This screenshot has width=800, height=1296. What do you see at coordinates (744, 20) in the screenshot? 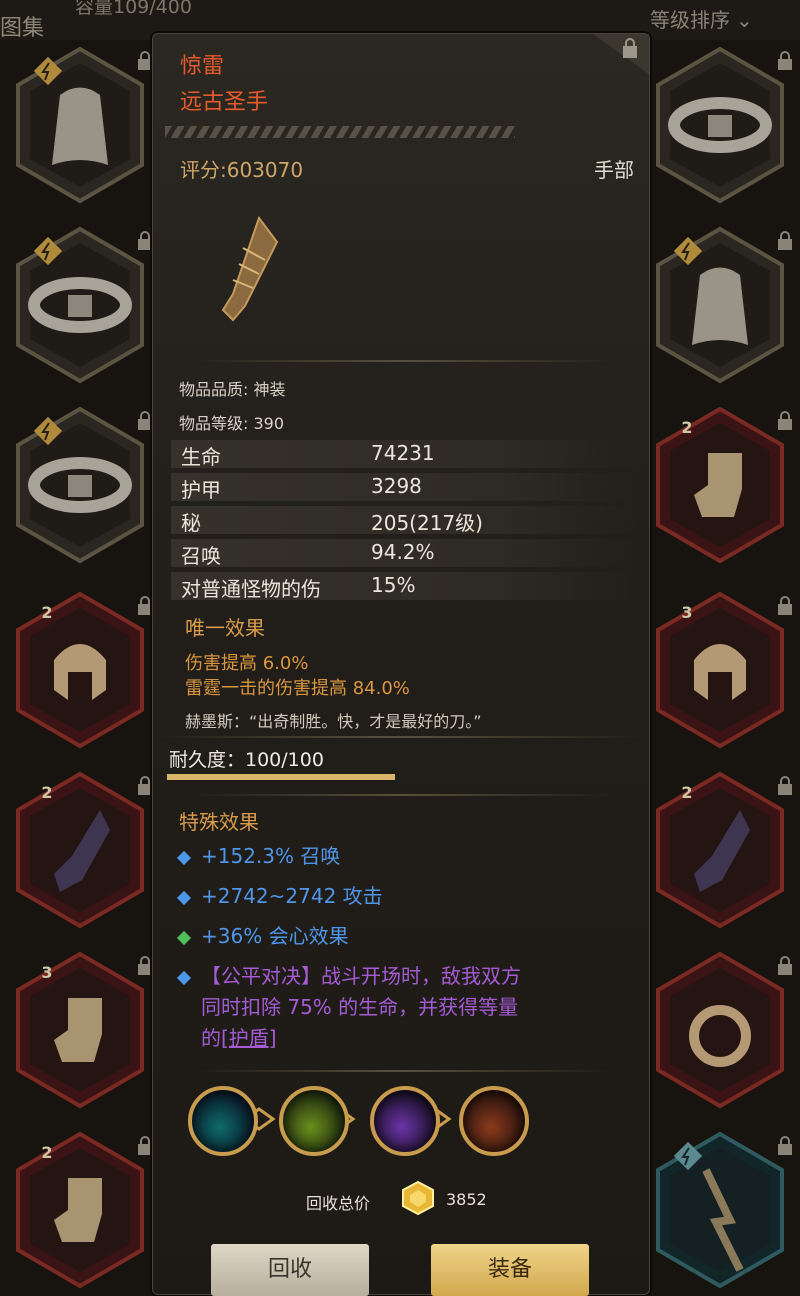
I see `chevron-down-icon: ⌄` at bounding box center [744, 20].